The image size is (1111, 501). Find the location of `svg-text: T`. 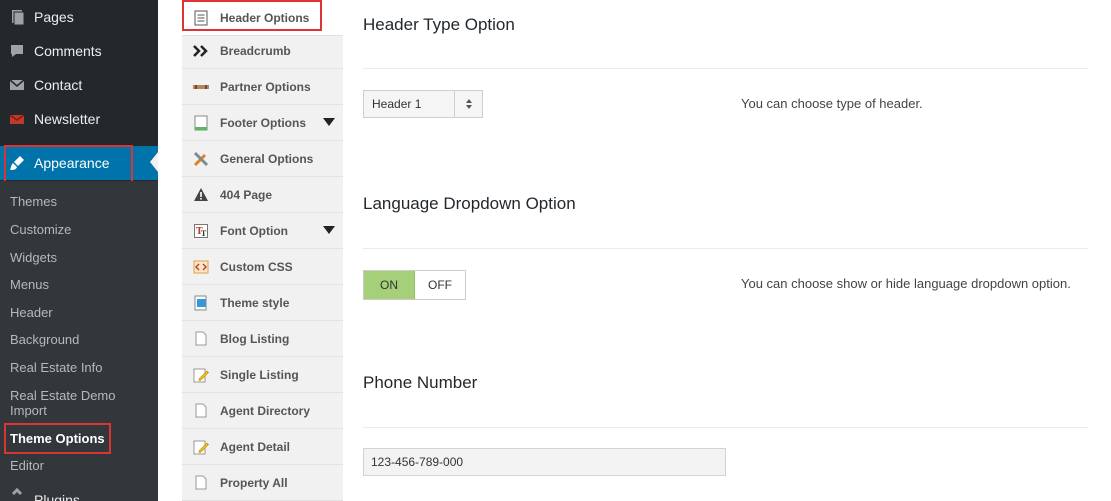

svg-text: T is located at coordinates (204, 233).